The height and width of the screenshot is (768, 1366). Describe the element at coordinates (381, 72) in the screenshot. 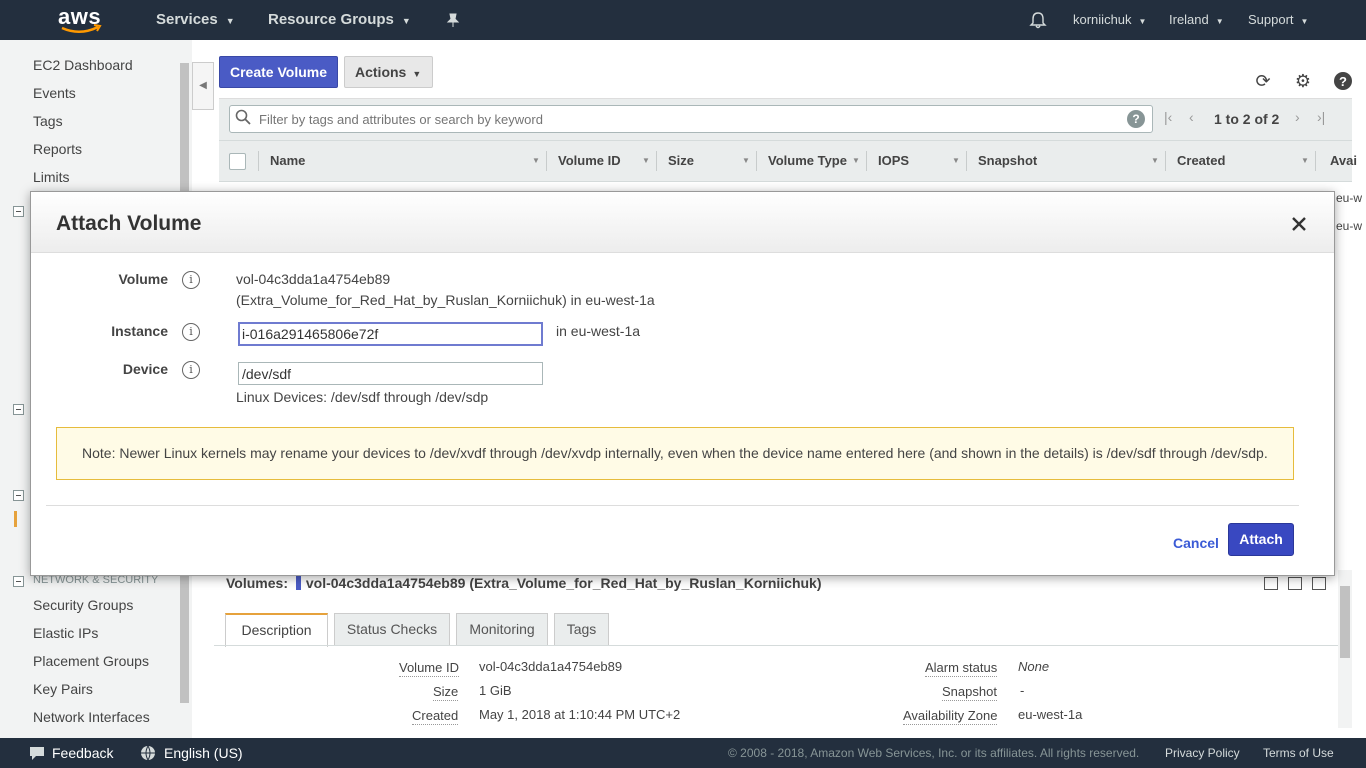

I see `actions-label: Actions` at that location.